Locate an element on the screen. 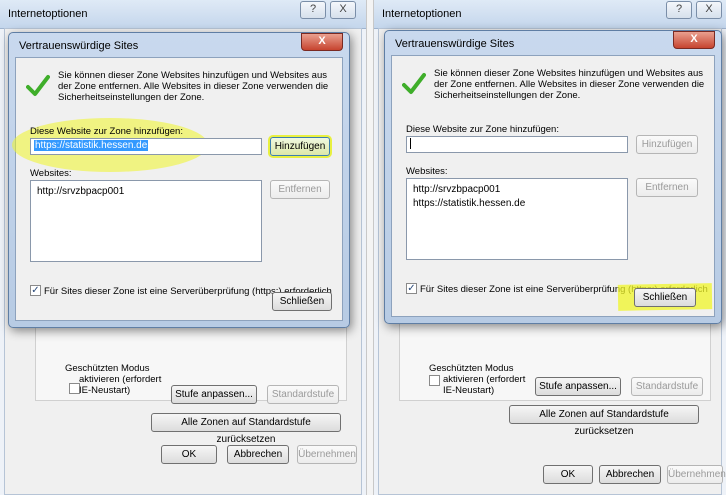 Image resolution: width=726 pixels, height=495 pixels. internet-options-title-2: Internetoptionen is located at coordinates (422, 14).